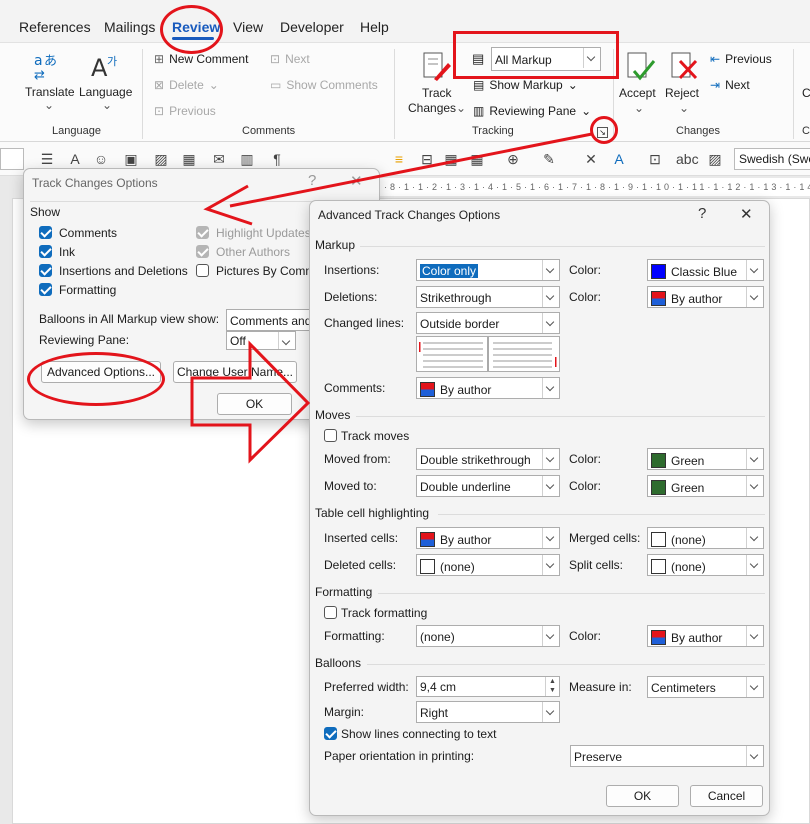 This screenshot has height=824, width=810. I want to click on picture-icon: ▨, so click(715, 159).